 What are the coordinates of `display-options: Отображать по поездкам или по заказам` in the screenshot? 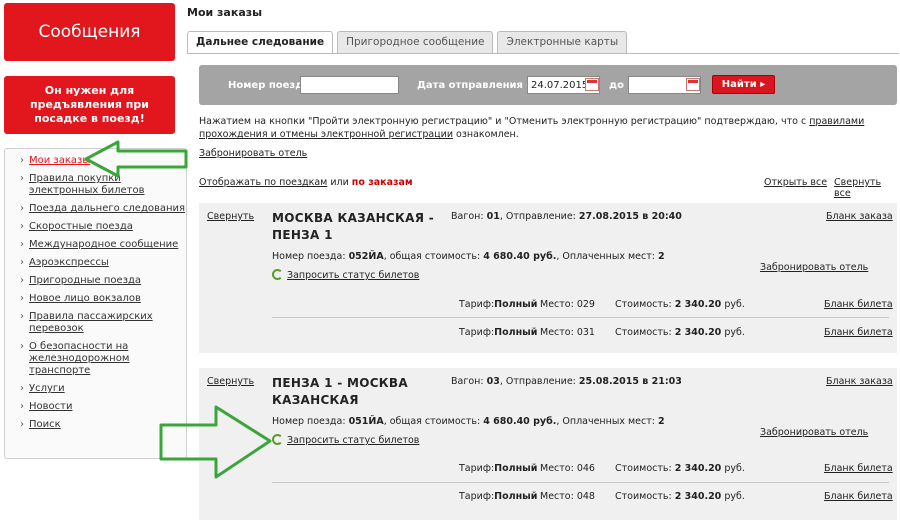 It's located at (306, 182).